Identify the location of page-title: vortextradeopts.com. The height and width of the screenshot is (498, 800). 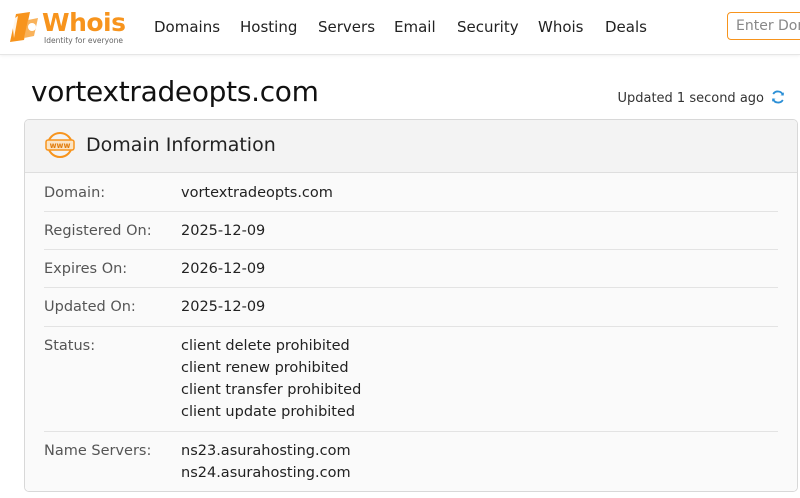
(175, 91).